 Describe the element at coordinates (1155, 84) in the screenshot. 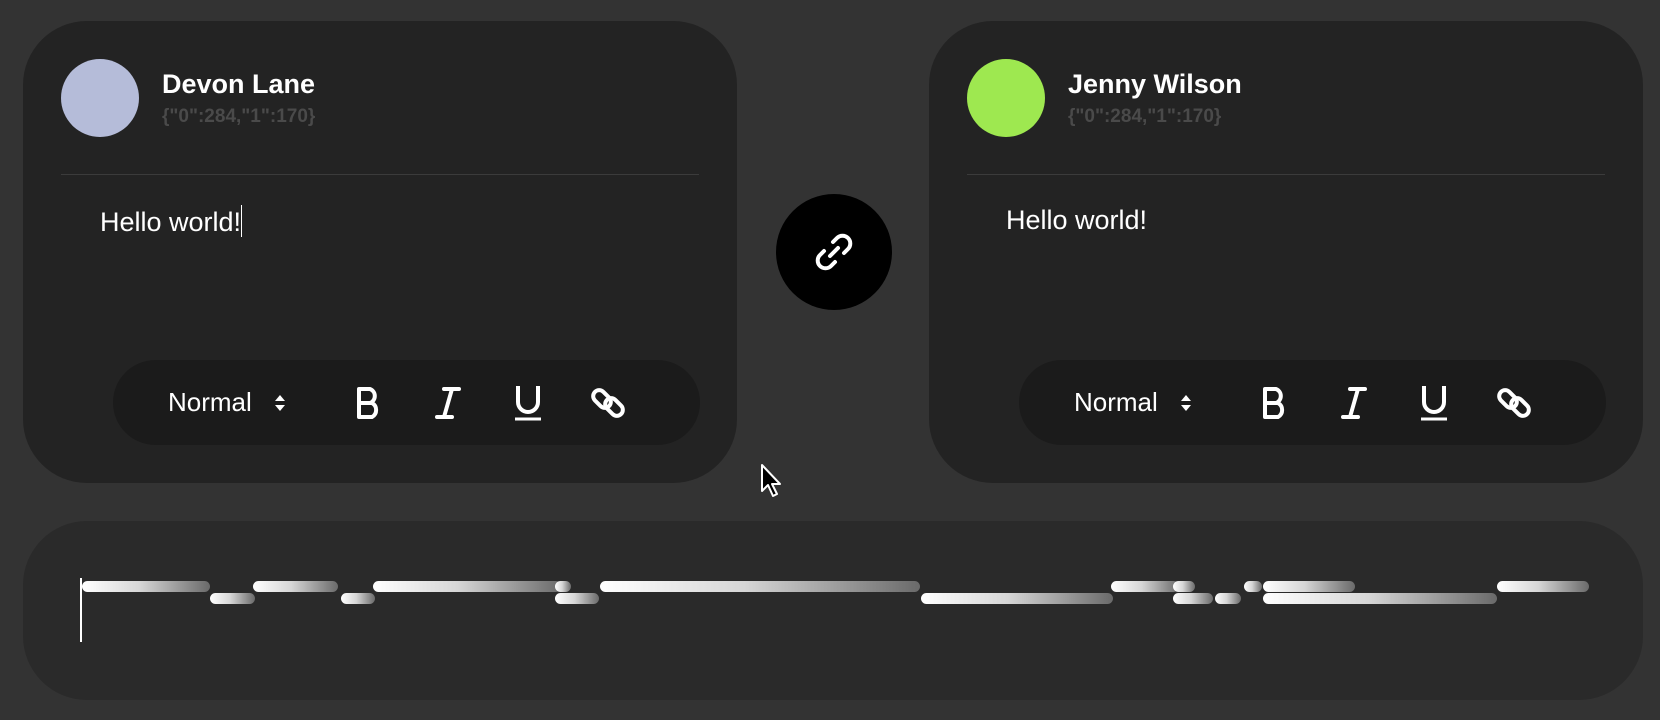

I see `user-name: Jenny Wilson` at that location.